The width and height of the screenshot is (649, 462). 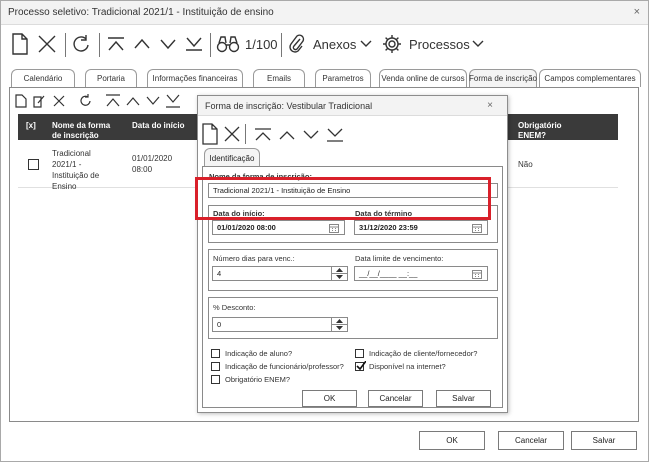 I want to click on tab-calendario: Calendário, so click(x=43, y=78).